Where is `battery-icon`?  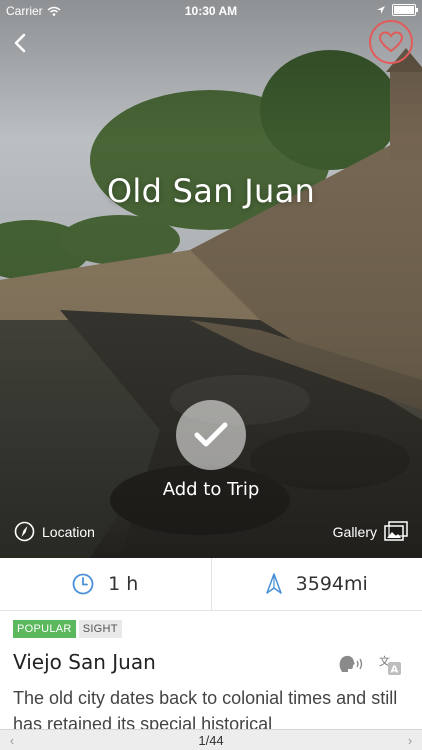
battery-icon is located at coordinates (405, 10).